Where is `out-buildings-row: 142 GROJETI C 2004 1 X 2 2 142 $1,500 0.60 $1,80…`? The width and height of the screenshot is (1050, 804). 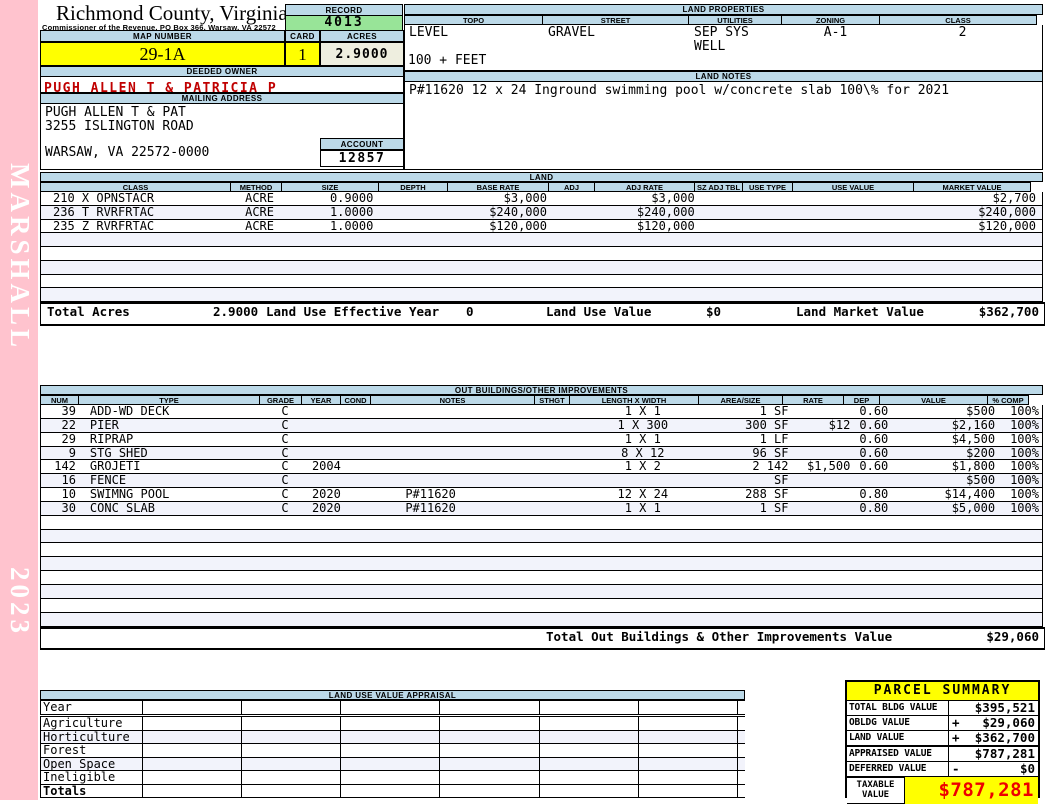
out-buildings-row: 142 GROJETI C 2004 1 X 2 2 142 $1,500 0.60 $1,80… is located at coordinates (541, 467).